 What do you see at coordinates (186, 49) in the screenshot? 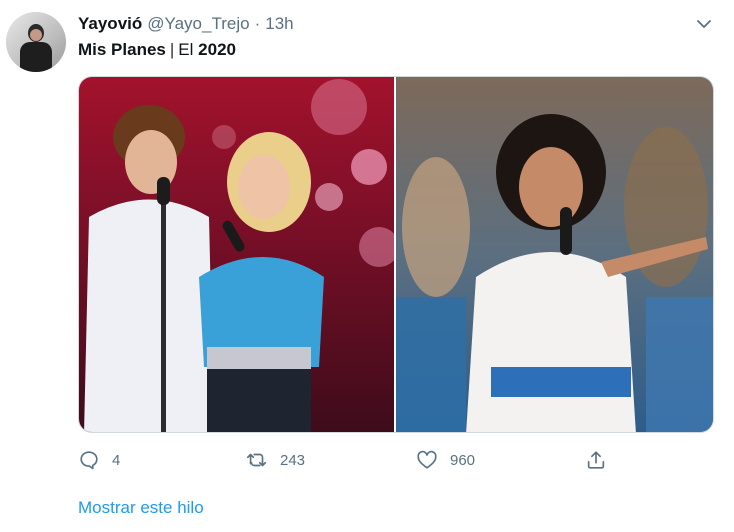
I see `tweet-text-part2: El` at bounding box center [186, 49].